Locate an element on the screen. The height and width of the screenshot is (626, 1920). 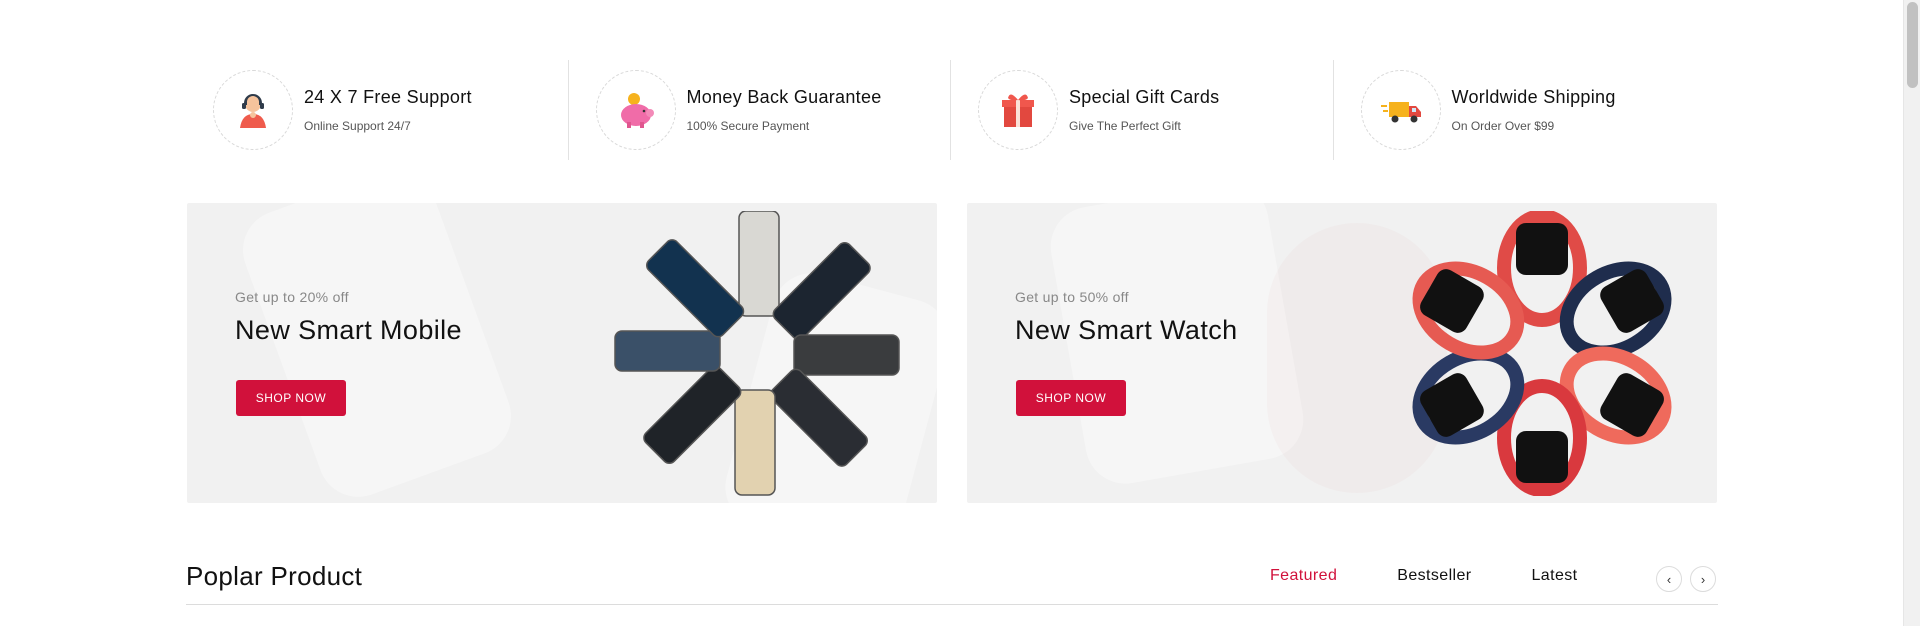
carousel-prev-button: ‹ is located at coordinates (1669, 579).